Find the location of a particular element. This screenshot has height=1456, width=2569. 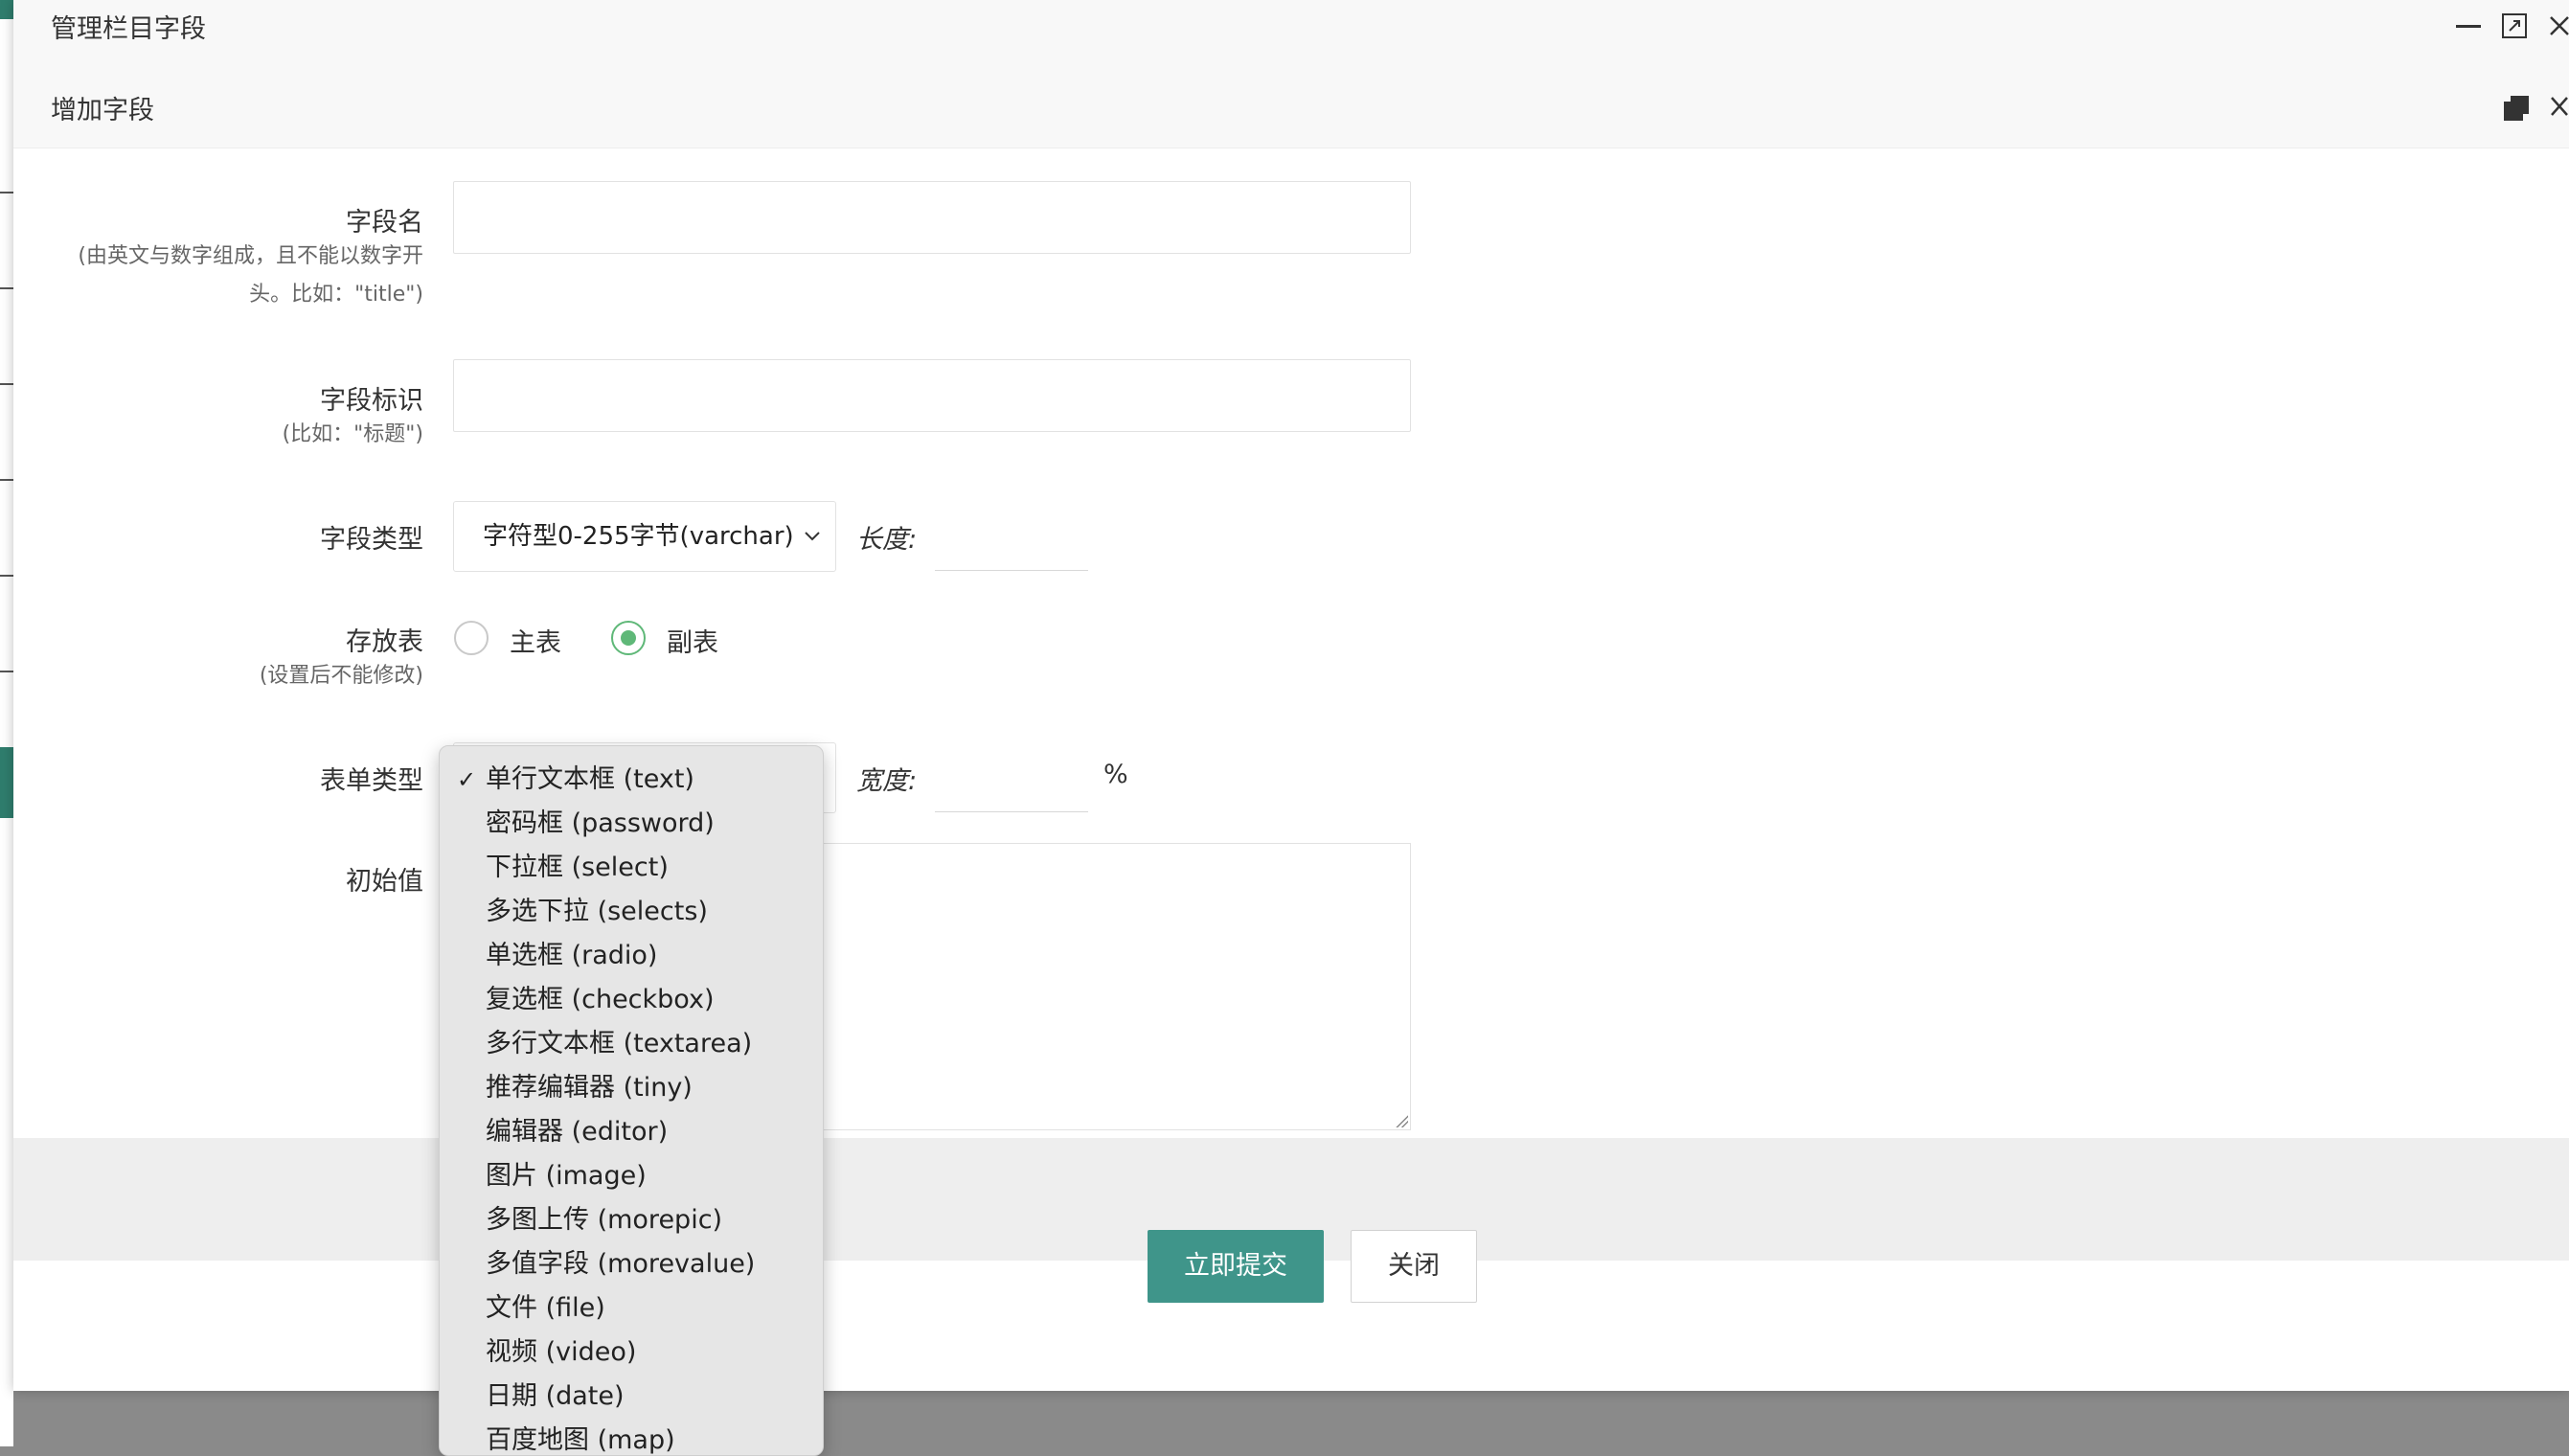

checkmark-icon: ✓ is located at coordinates (467, 779).